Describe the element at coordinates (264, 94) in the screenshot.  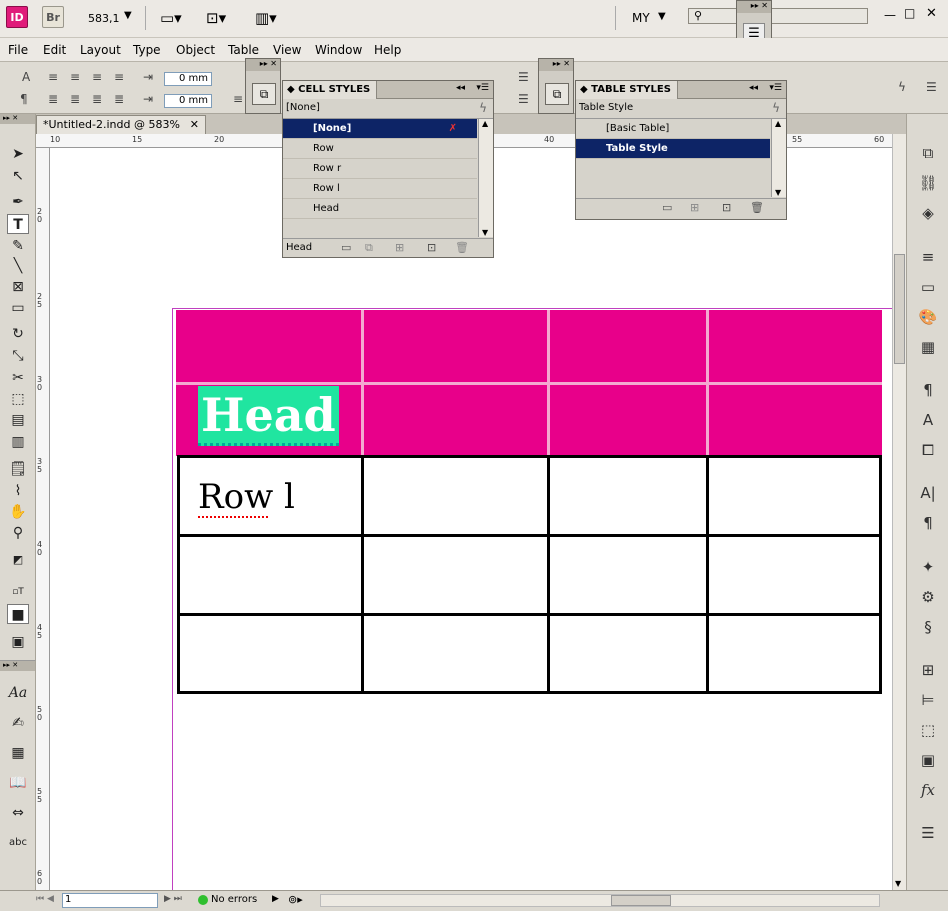
I see `cell-styles-toggle-icon: ⧉` at that location.